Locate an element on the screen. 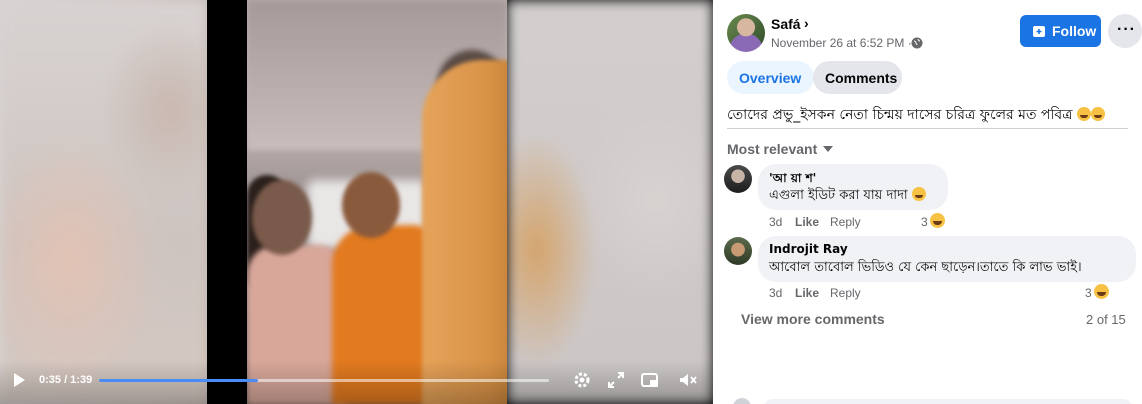  video-progress-fill is located at coordinates (179, 380).